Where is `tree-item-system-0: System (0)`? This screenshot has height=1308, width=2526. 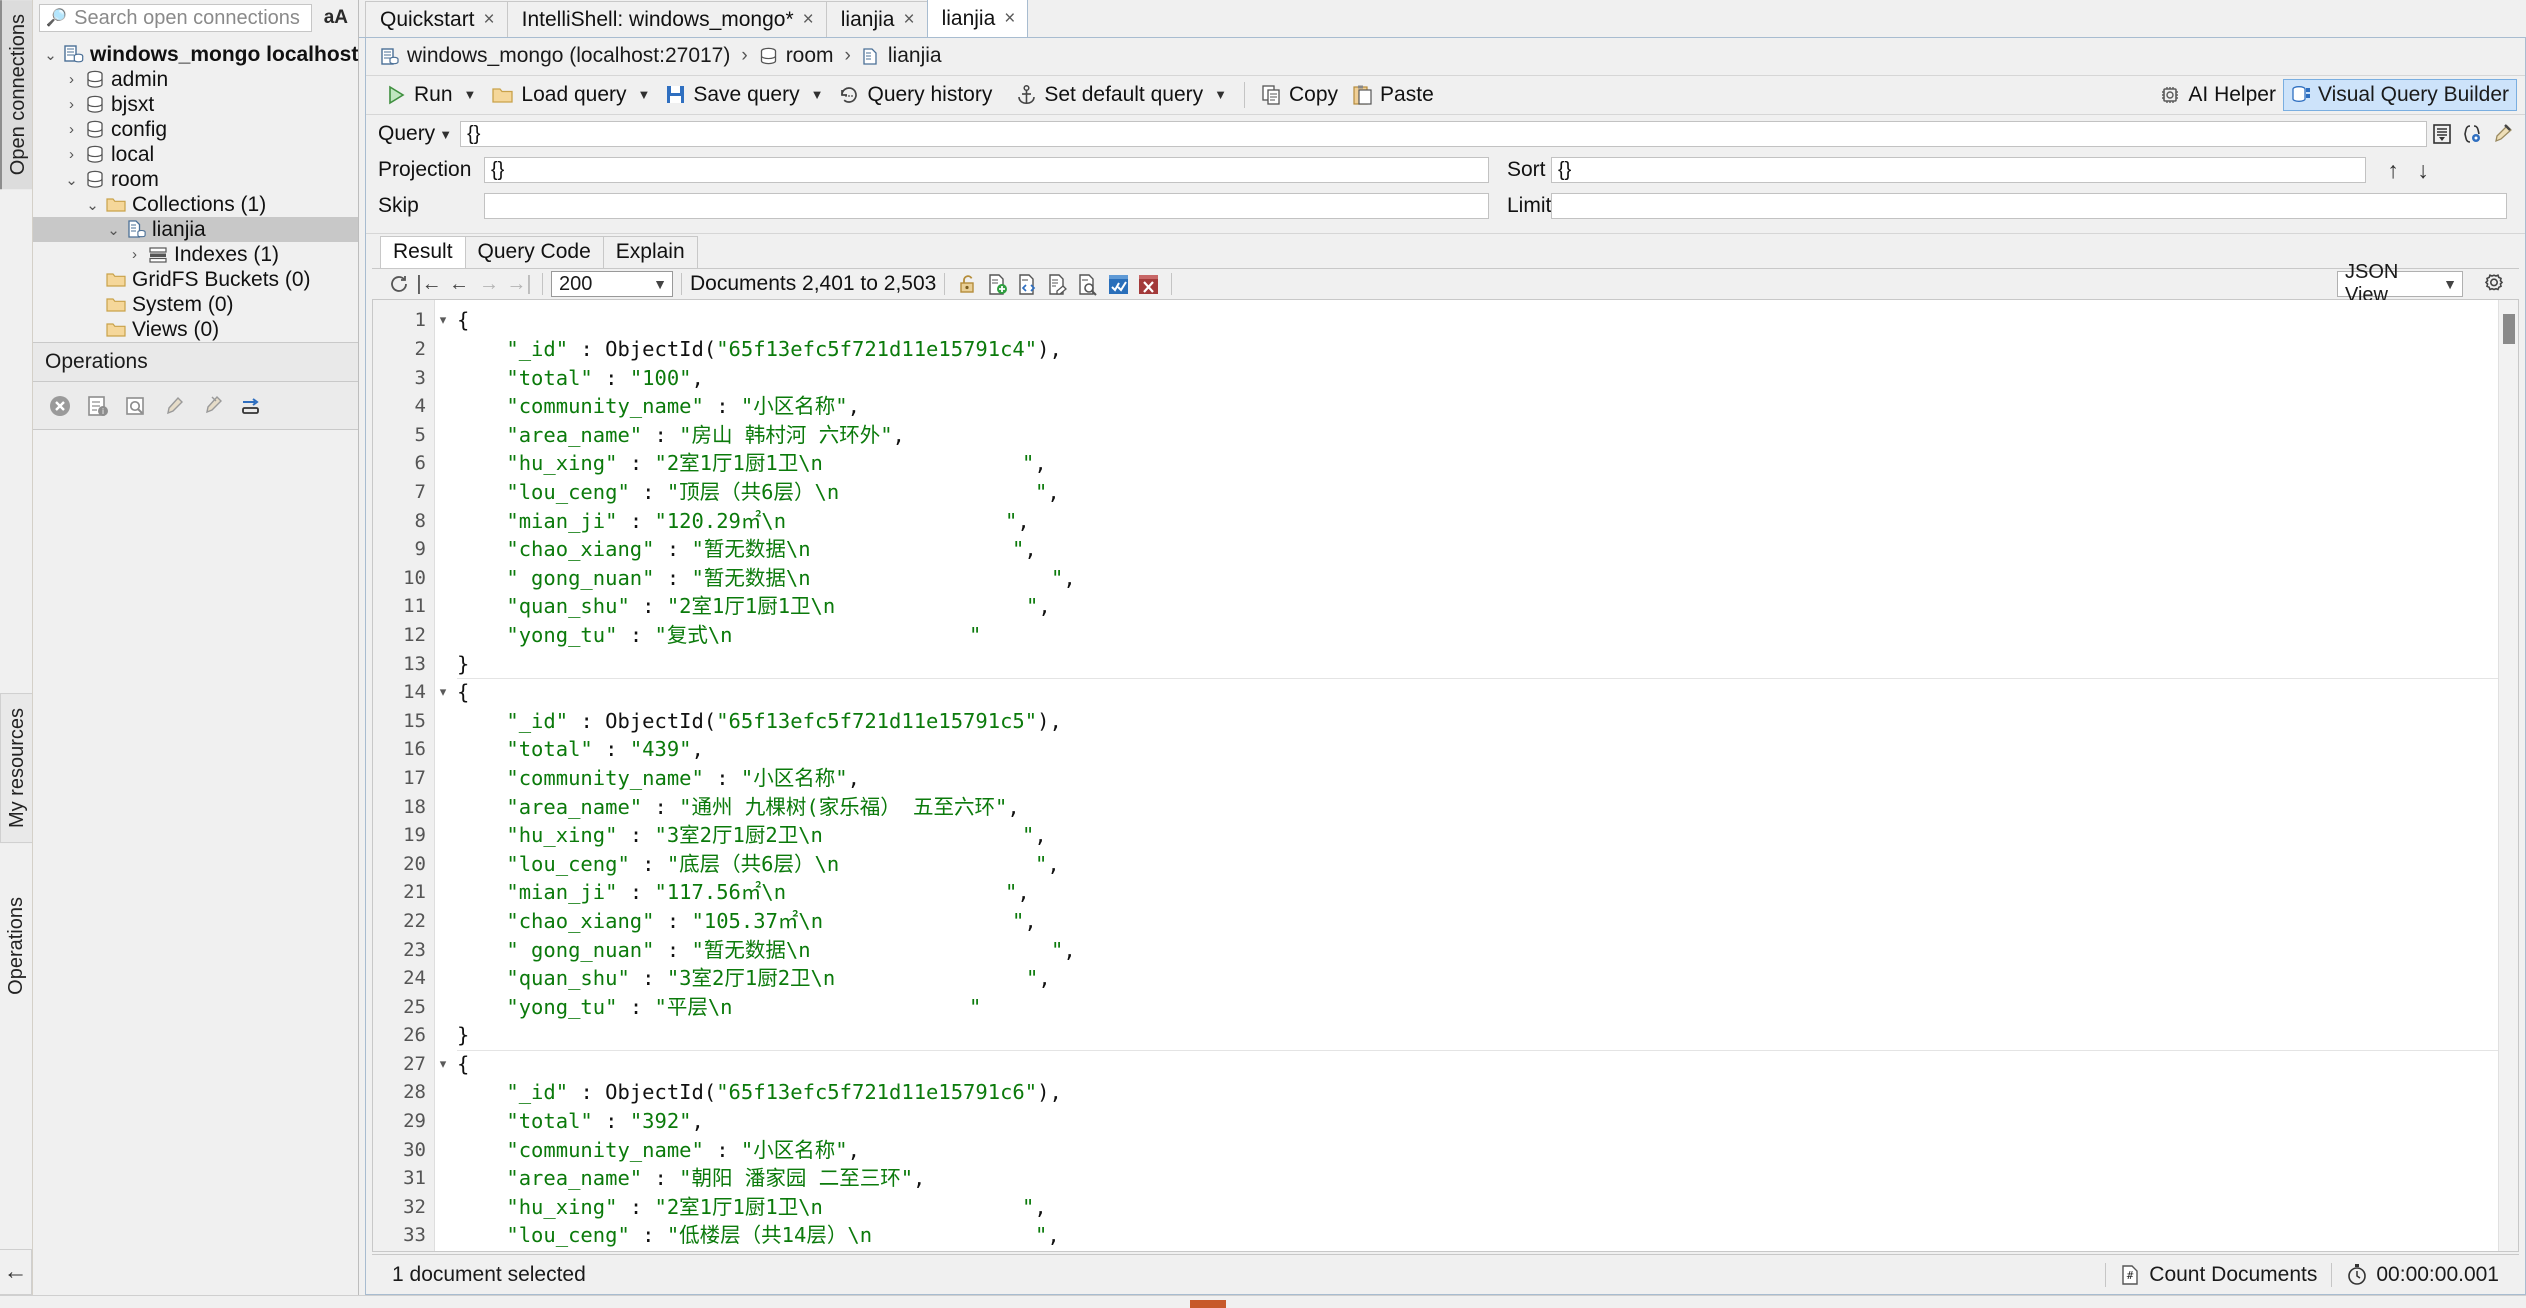 tree-item-system-0: System (0) is located at coordinates (195, 304).